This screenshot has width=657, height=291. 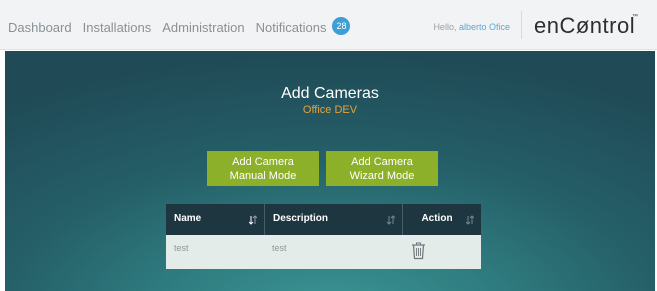 I want to click on add-camera-wizard-label-1: Add Camera, so click(x=382, y=161).